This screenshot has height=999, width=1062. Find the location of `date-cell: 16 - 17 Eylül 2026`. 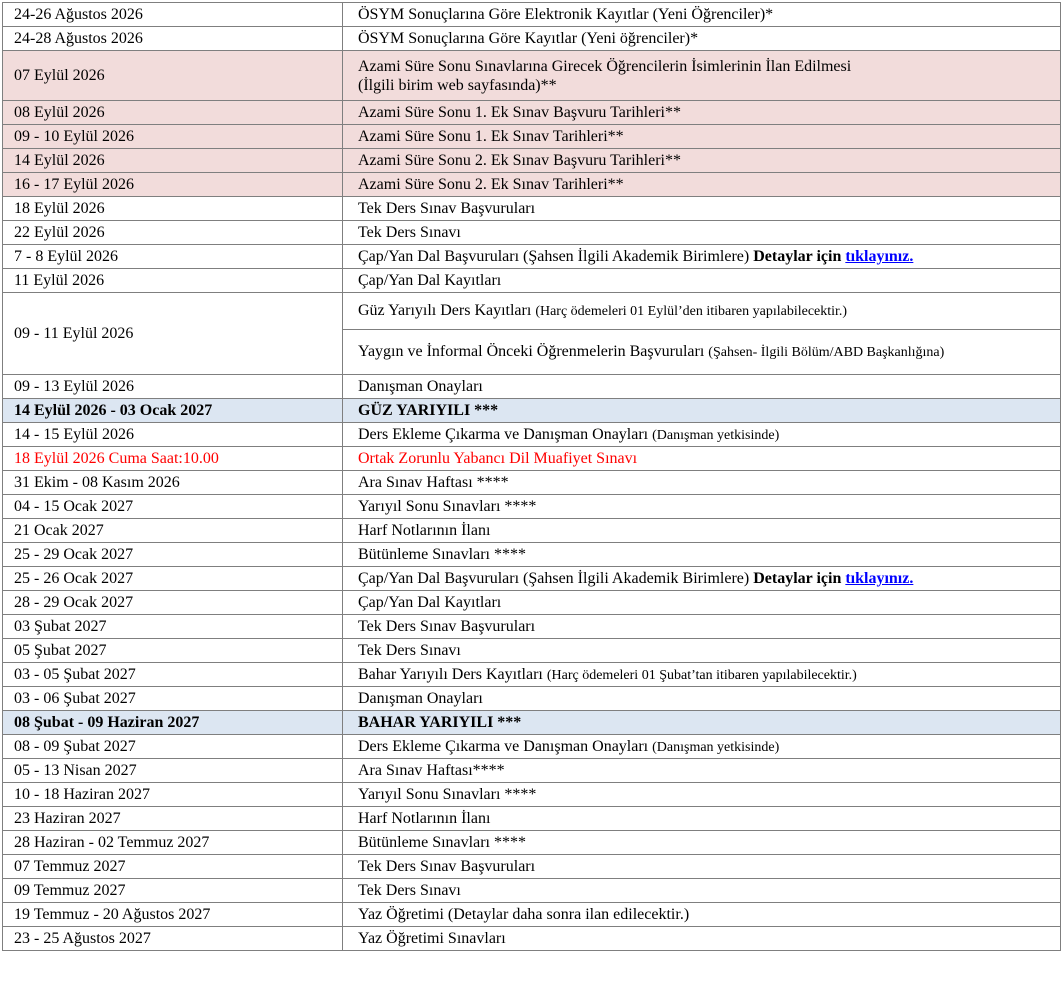

date-cell: 16 - 17 Eylül 2026 is located at coordinates (172, 184).